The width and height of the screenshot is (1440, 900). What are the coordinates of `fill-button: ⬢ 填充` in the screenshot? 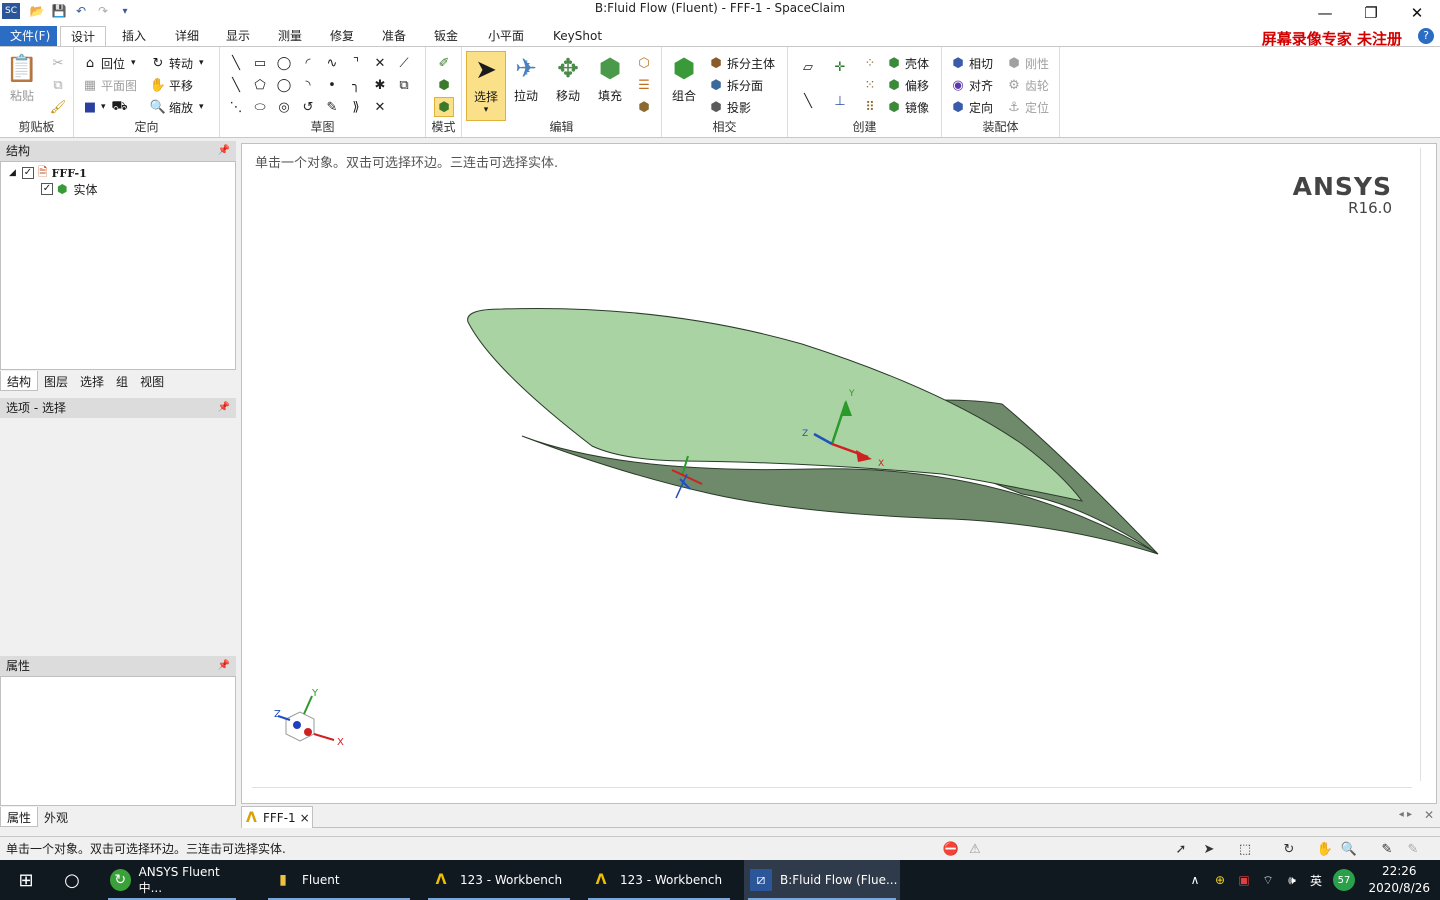 It's located at (610, 78).